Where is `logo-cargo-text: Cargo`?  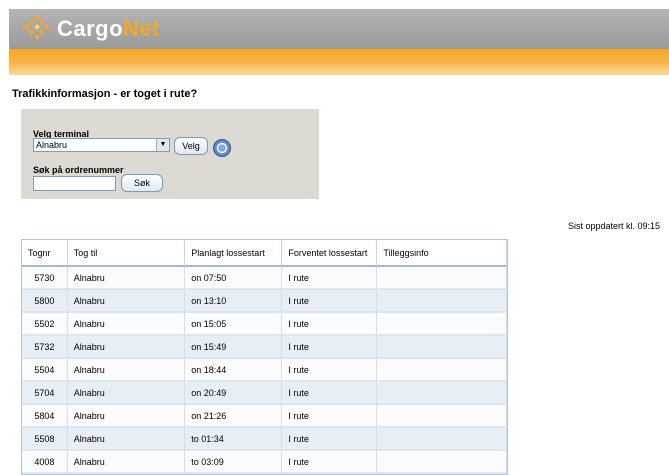
logo-cargo-text: Cargo is located at coordinates (90, 28).